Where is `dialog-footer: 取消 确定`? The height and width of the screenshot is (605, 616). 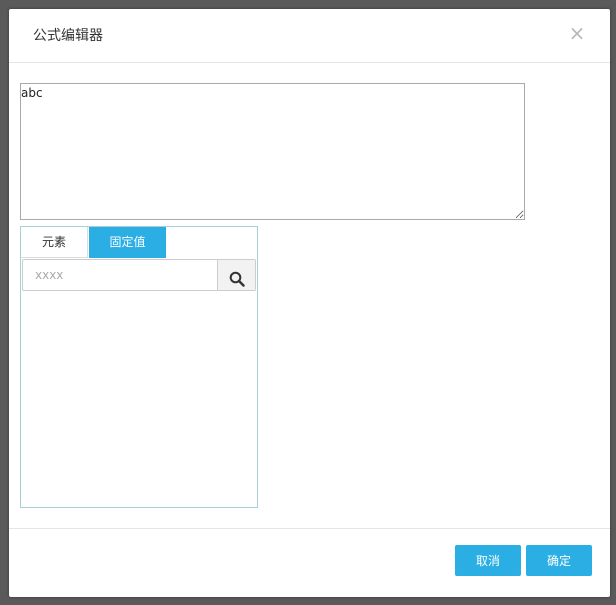 dialog-footer: 取消 确定 is located at coordinates (309, 563).